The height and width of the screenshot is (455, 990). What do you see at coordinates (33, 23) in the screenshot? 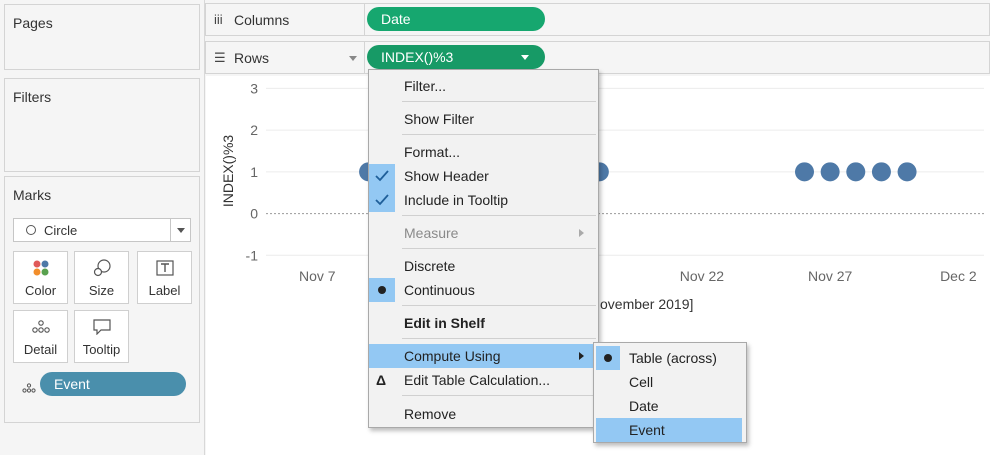
I see `pages-title: Pages` at bounding box center [33, 23].